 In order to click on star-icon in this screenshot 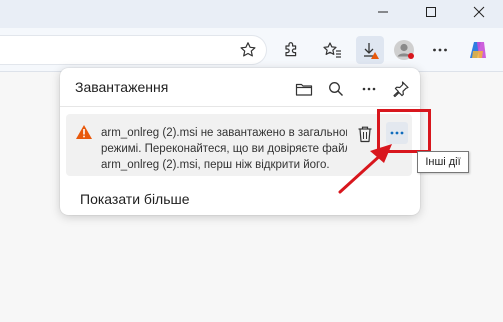, I will do `click(248, 49)`.